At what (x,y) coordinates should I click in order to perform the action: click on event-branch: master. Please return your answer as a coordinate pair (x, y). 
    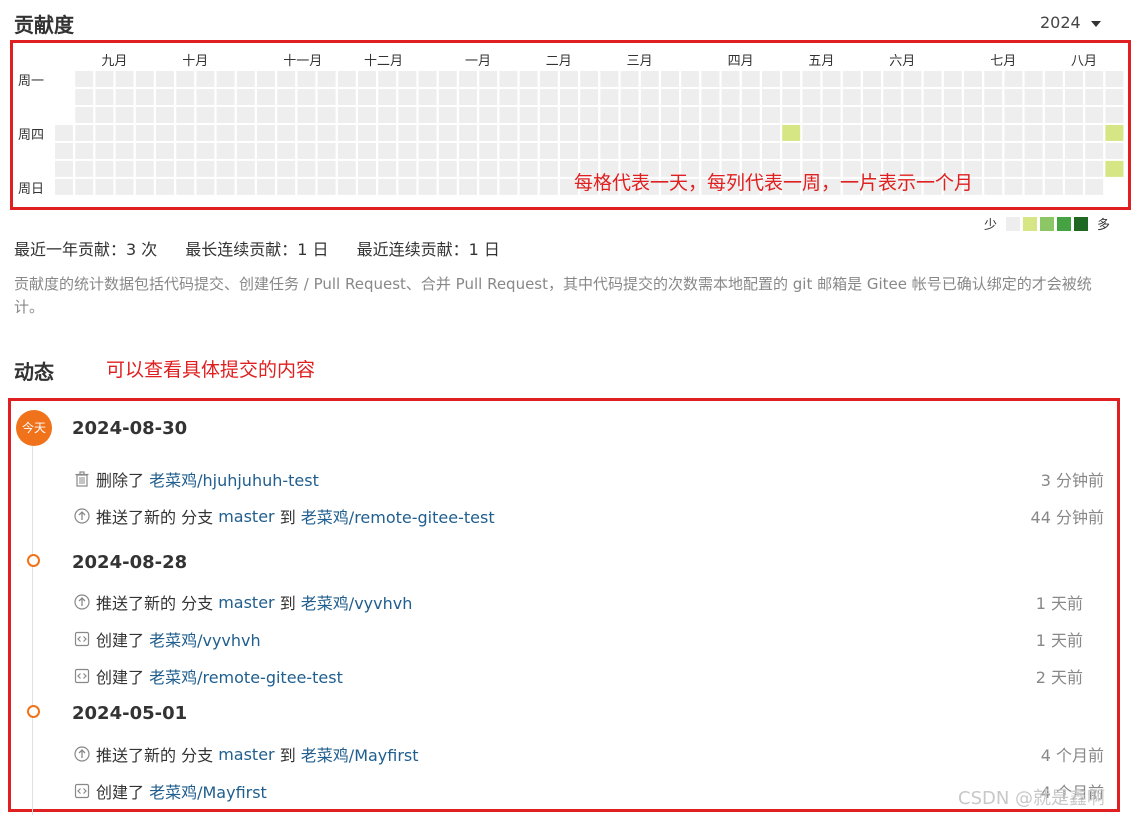
    Looking at the image, I should click on (246, 516).